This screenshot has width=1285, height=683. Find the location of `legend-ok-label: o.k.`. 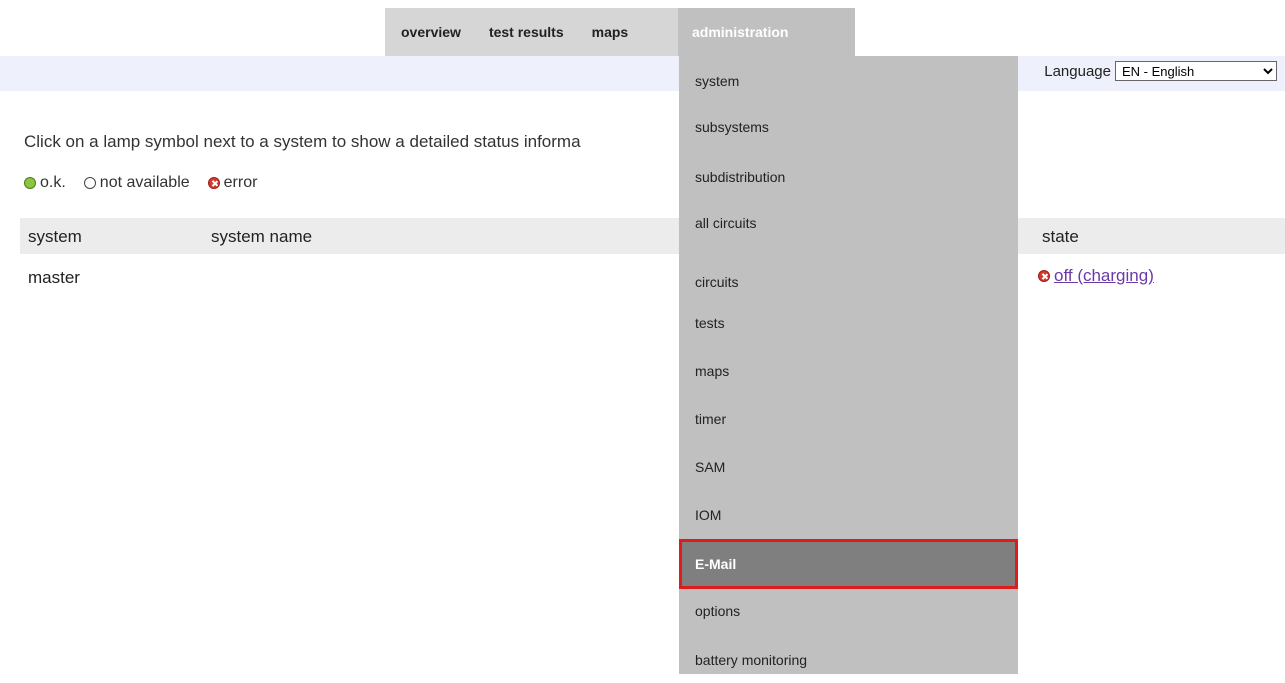

legend-ok-label: o.k. is located at coordinates (53, 182).